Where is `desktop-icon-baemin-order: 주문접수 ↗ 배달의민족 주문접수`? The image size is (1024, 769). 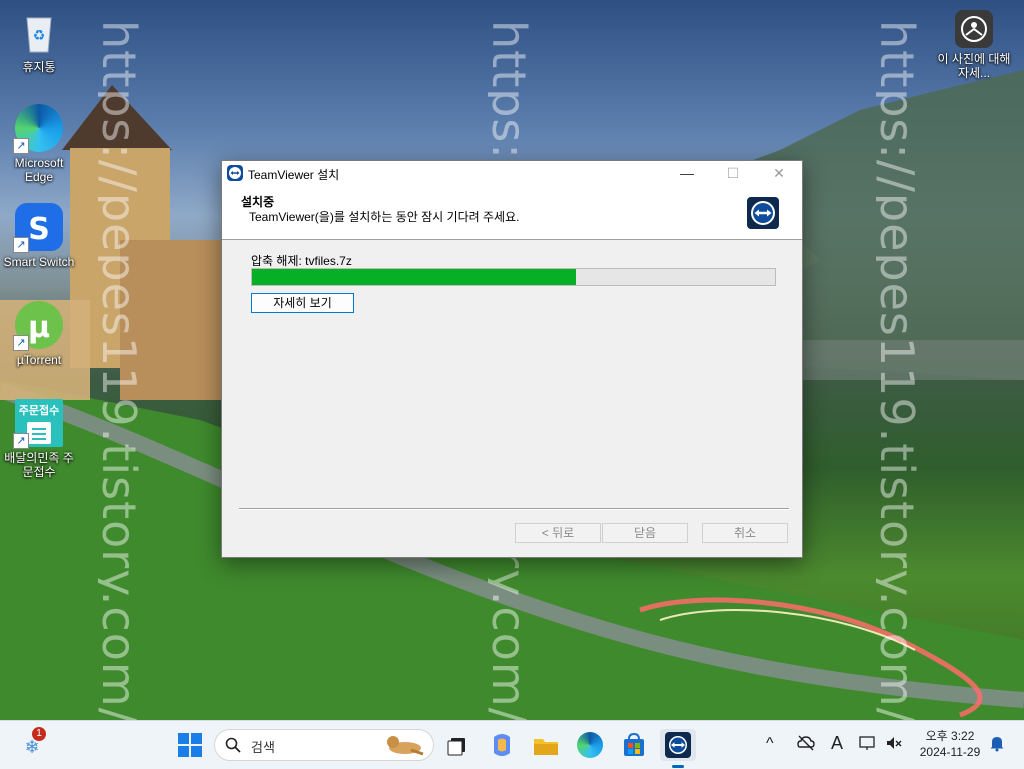 desktop-icon-baemin-order: 주문접수 ↗ 배달의민족 주문접수 is located at coordinates (39, 439).